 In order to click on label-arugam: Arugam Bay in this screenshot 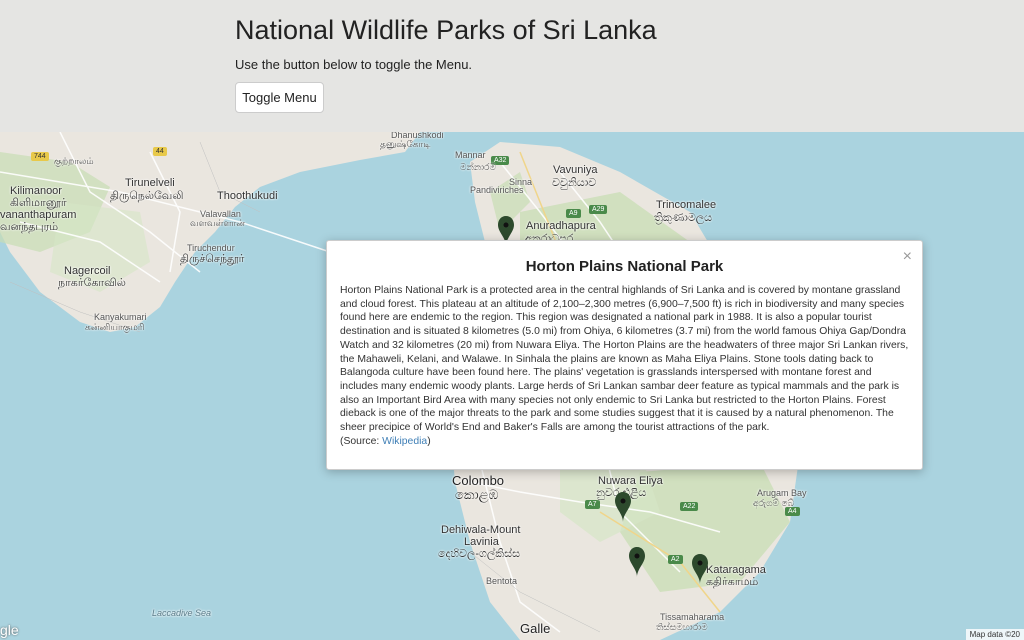, I will do `click(782, 493)`.